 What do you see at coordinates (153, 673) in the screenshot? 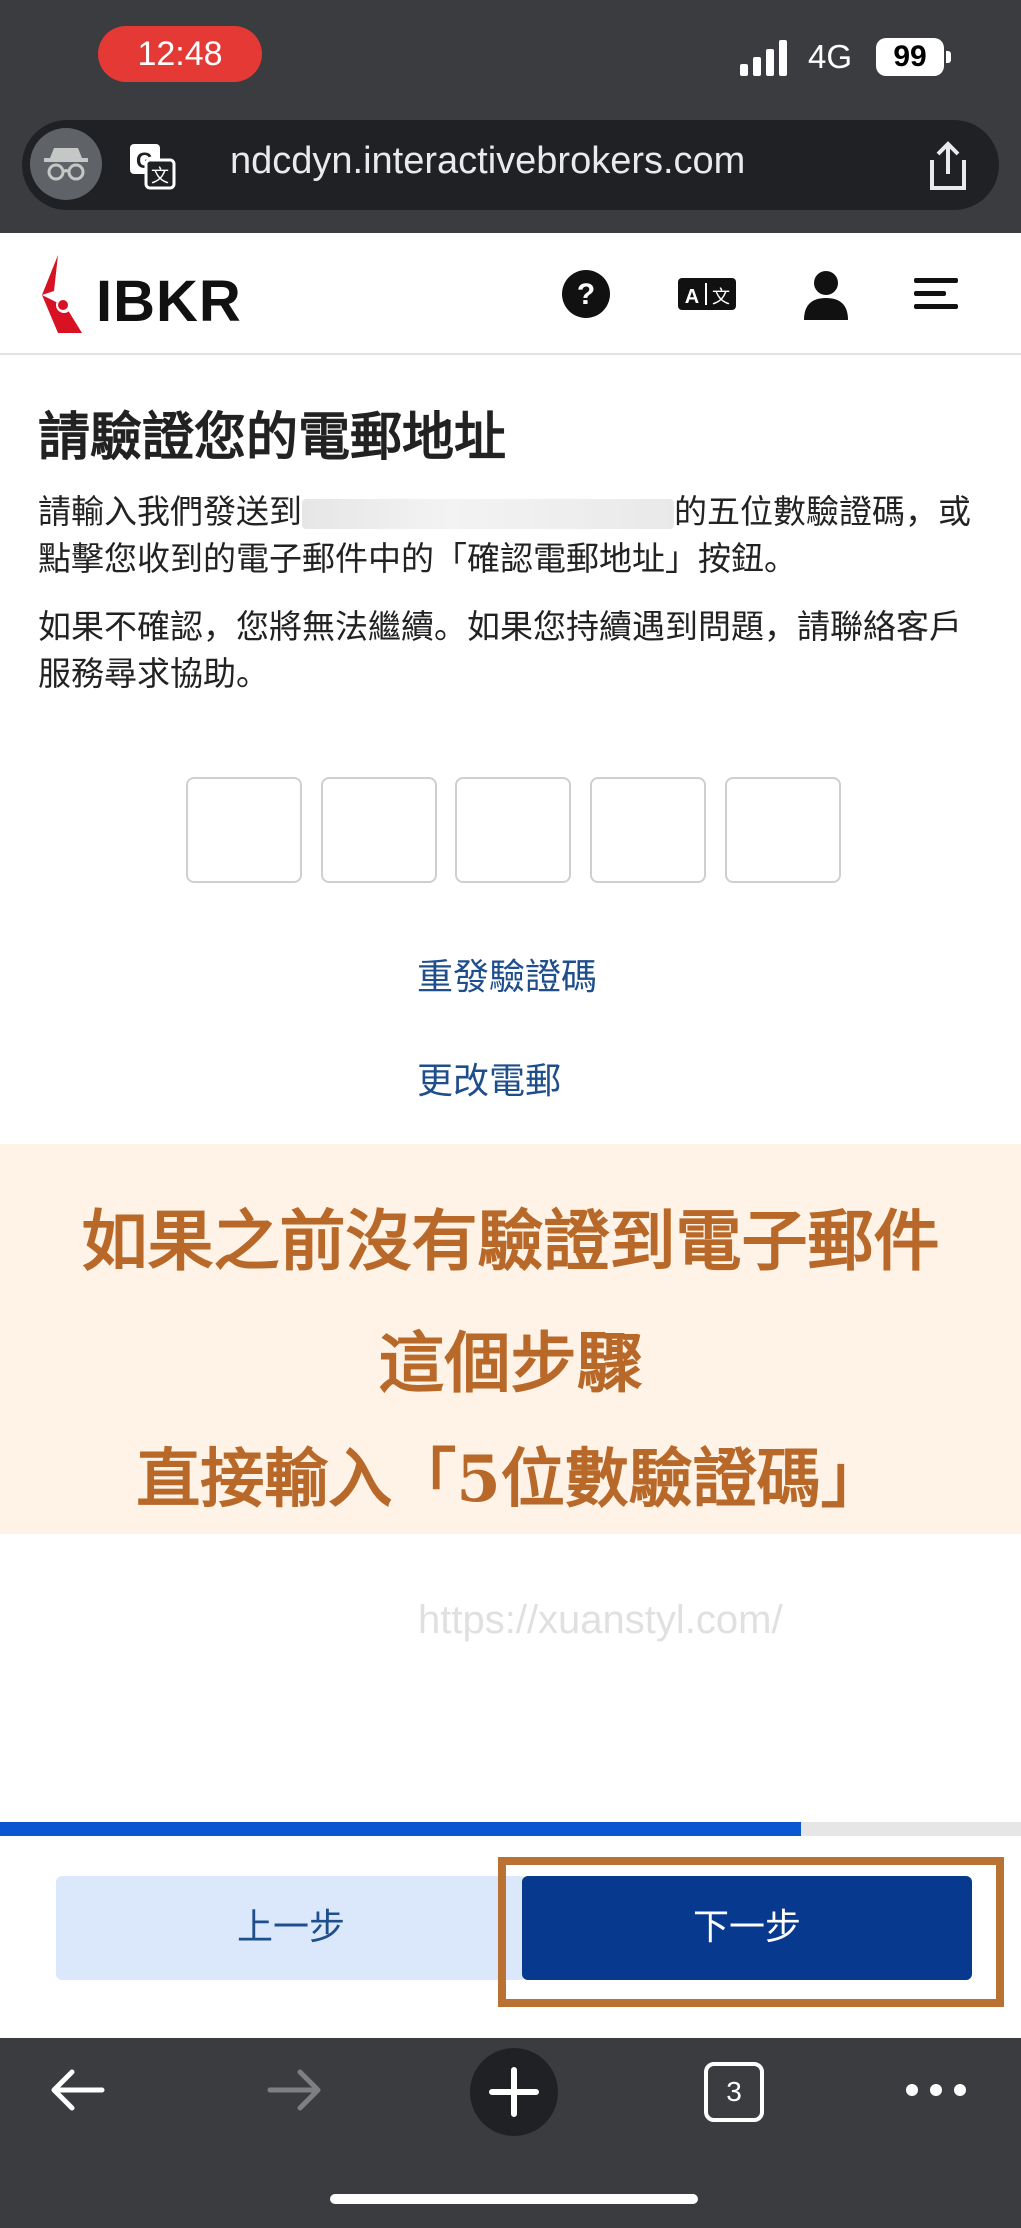
I see `warning-line2: 服務尋求協助。` at bounding box center [153, 673].